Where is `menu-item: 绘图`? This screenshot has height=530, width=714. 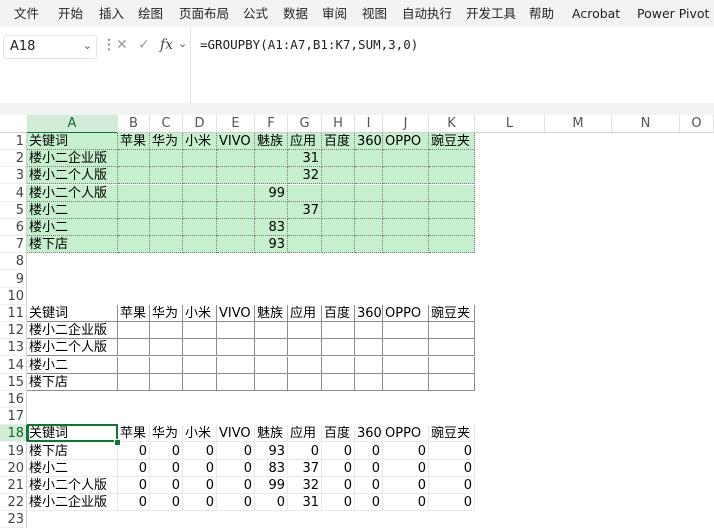
menu-item: 绘图 is located at coordinates (150, 13).